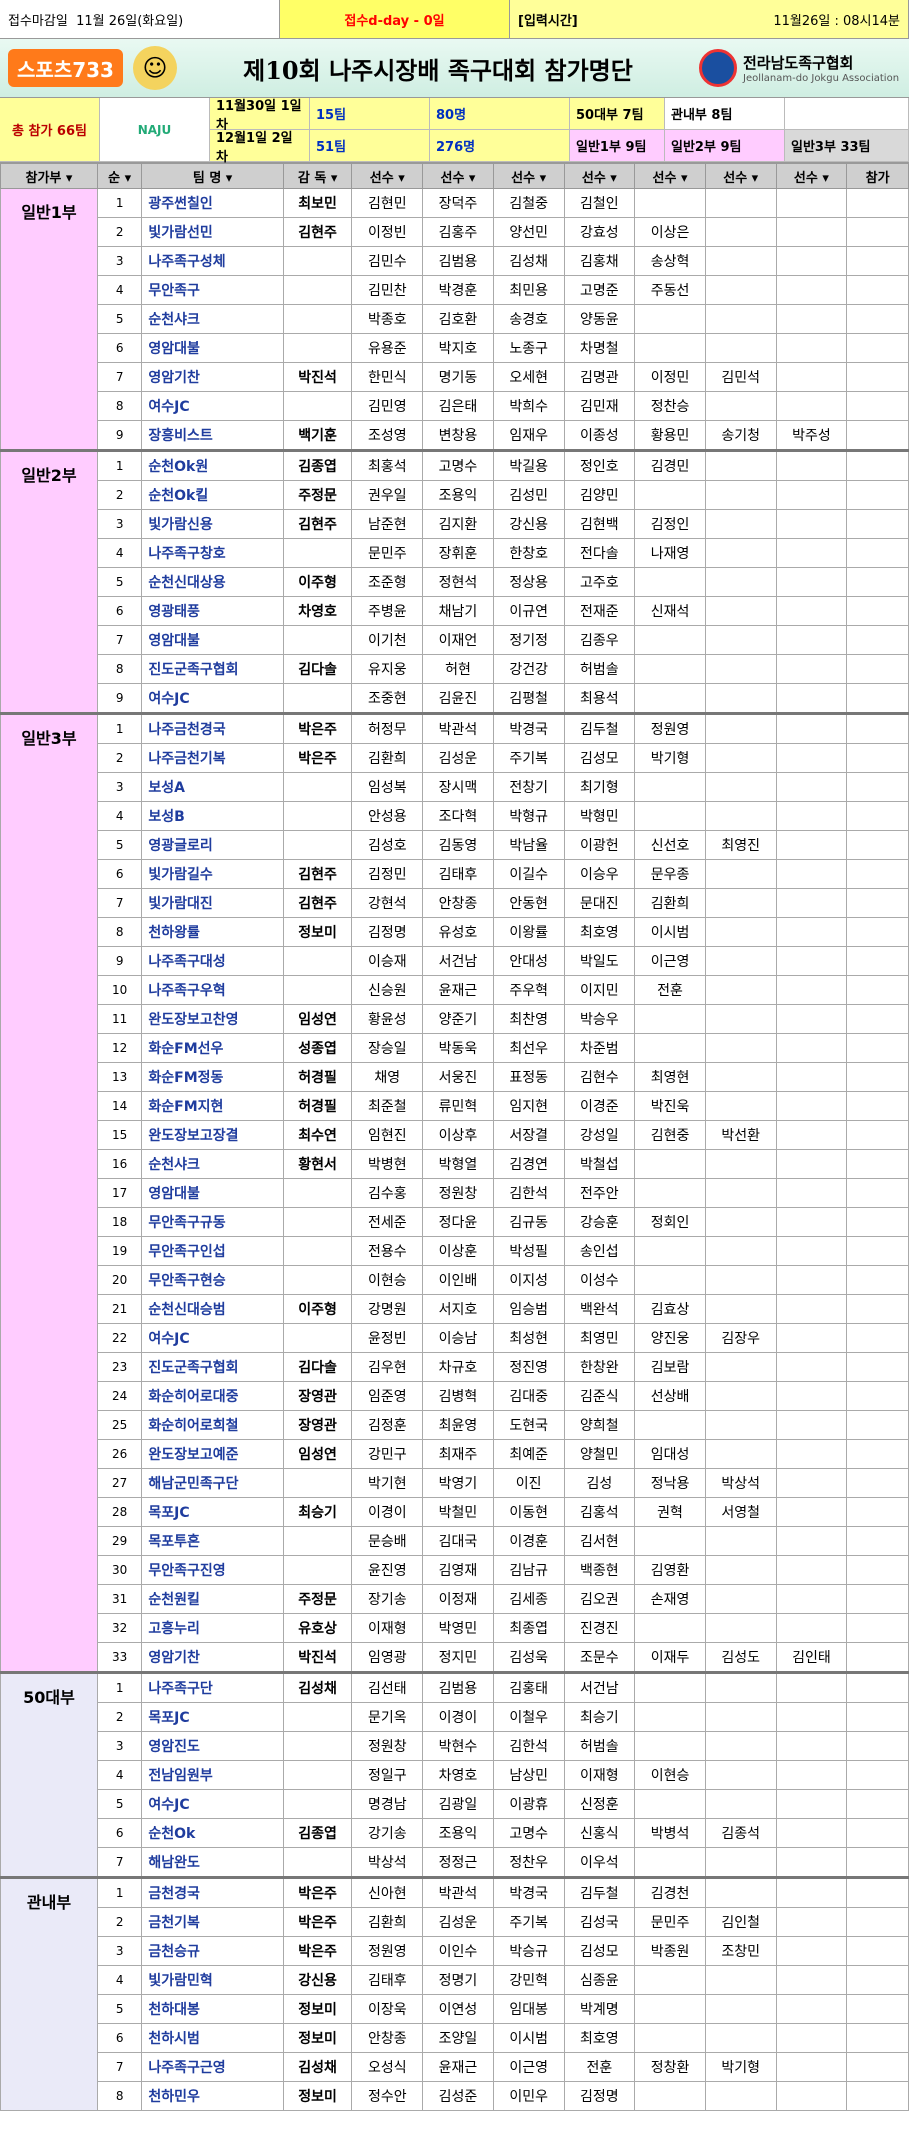 This screenshot has height=2138, width=909. I want to click on row-number: 12, so click(119, 1048).